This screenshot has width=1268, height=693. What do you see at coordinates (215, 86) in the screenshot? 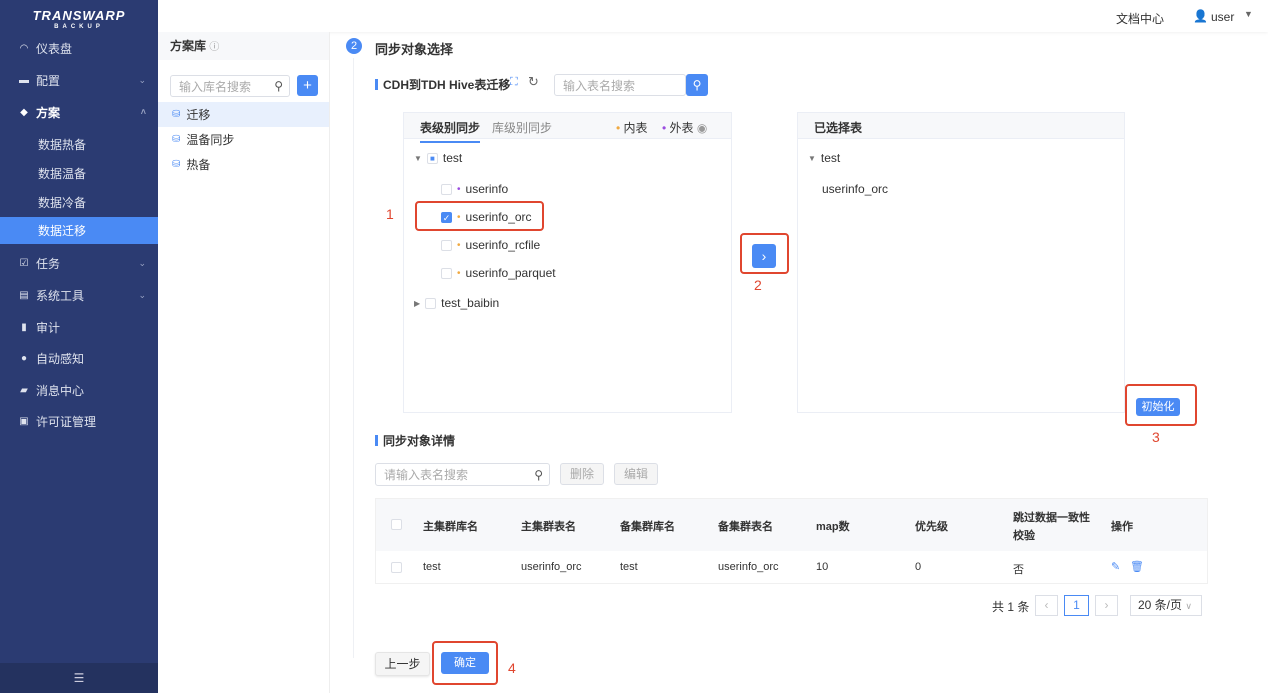
I see `placeholder: 输入库名搜索` at bounding box center [215, 86].